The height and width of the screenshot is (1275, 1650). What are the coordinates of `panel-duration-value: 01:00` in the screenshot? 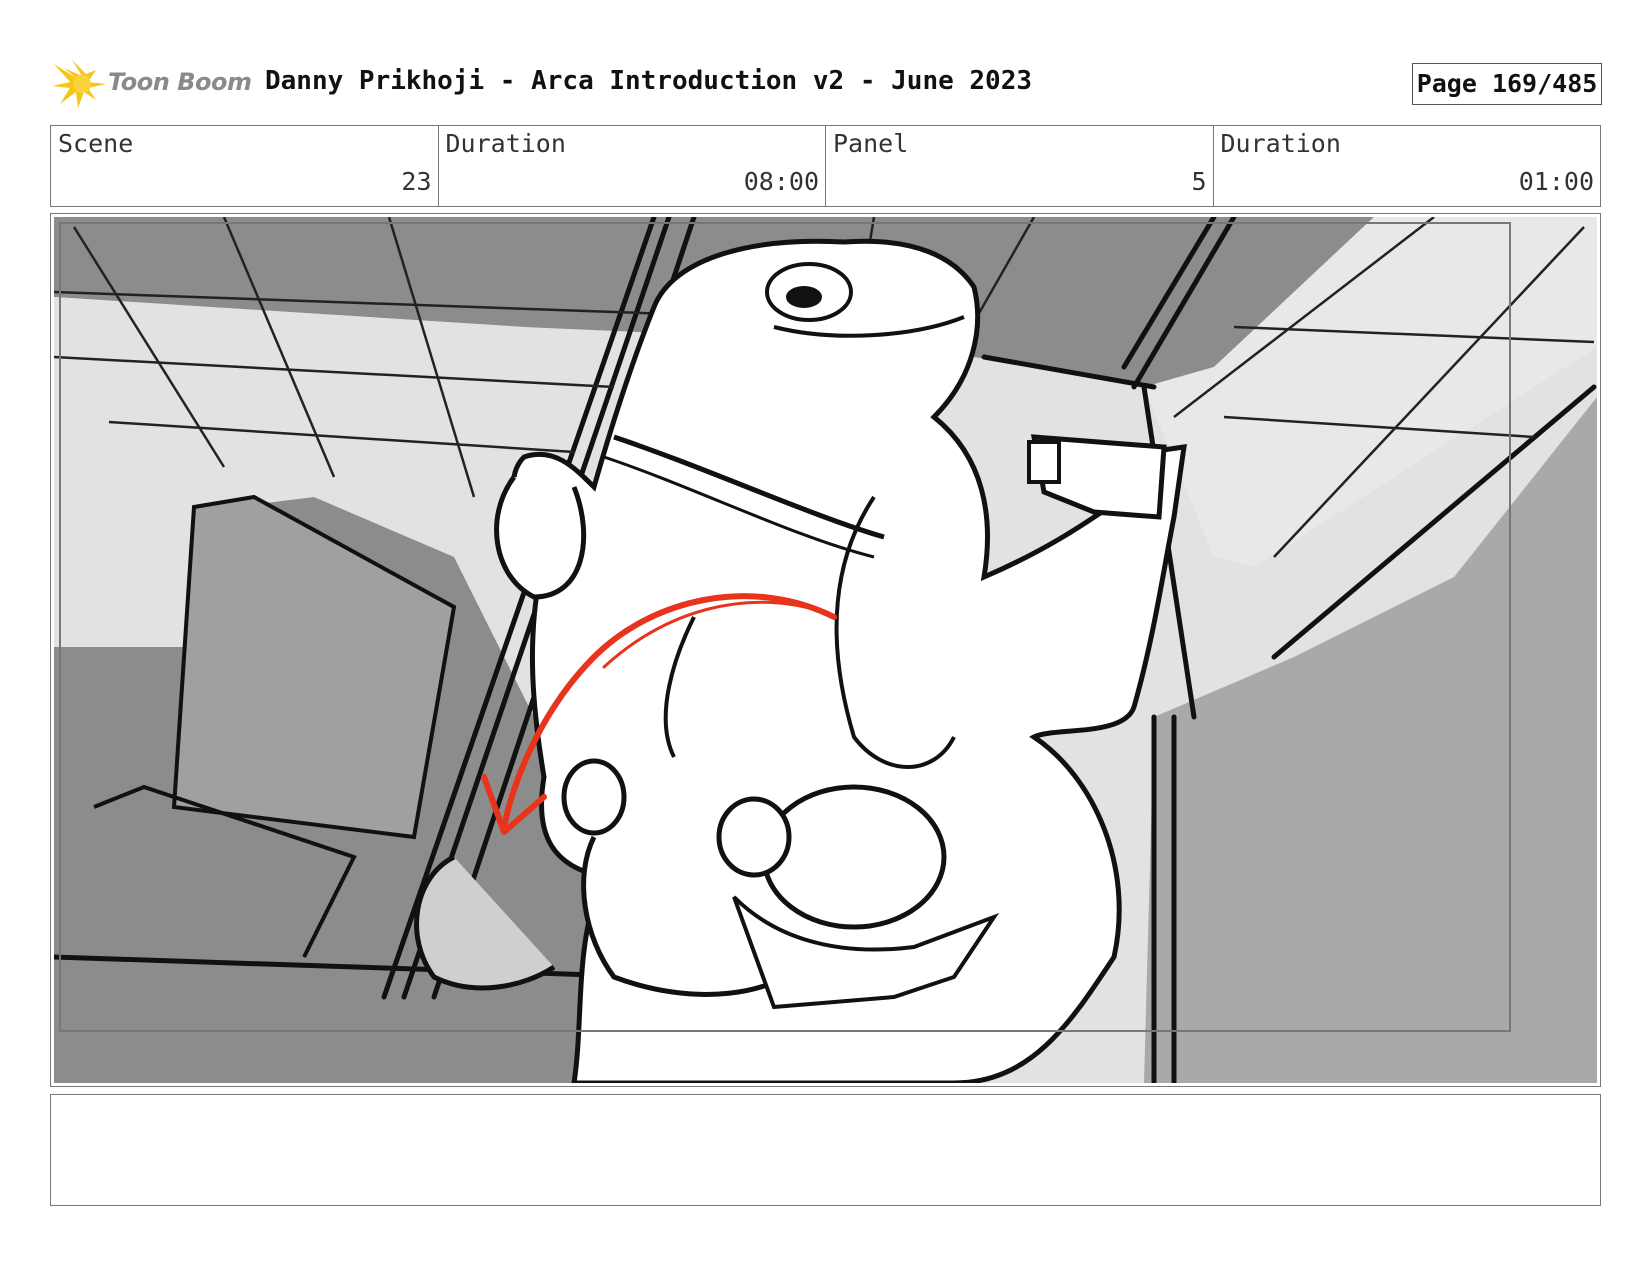 It's located at (1556, 181).